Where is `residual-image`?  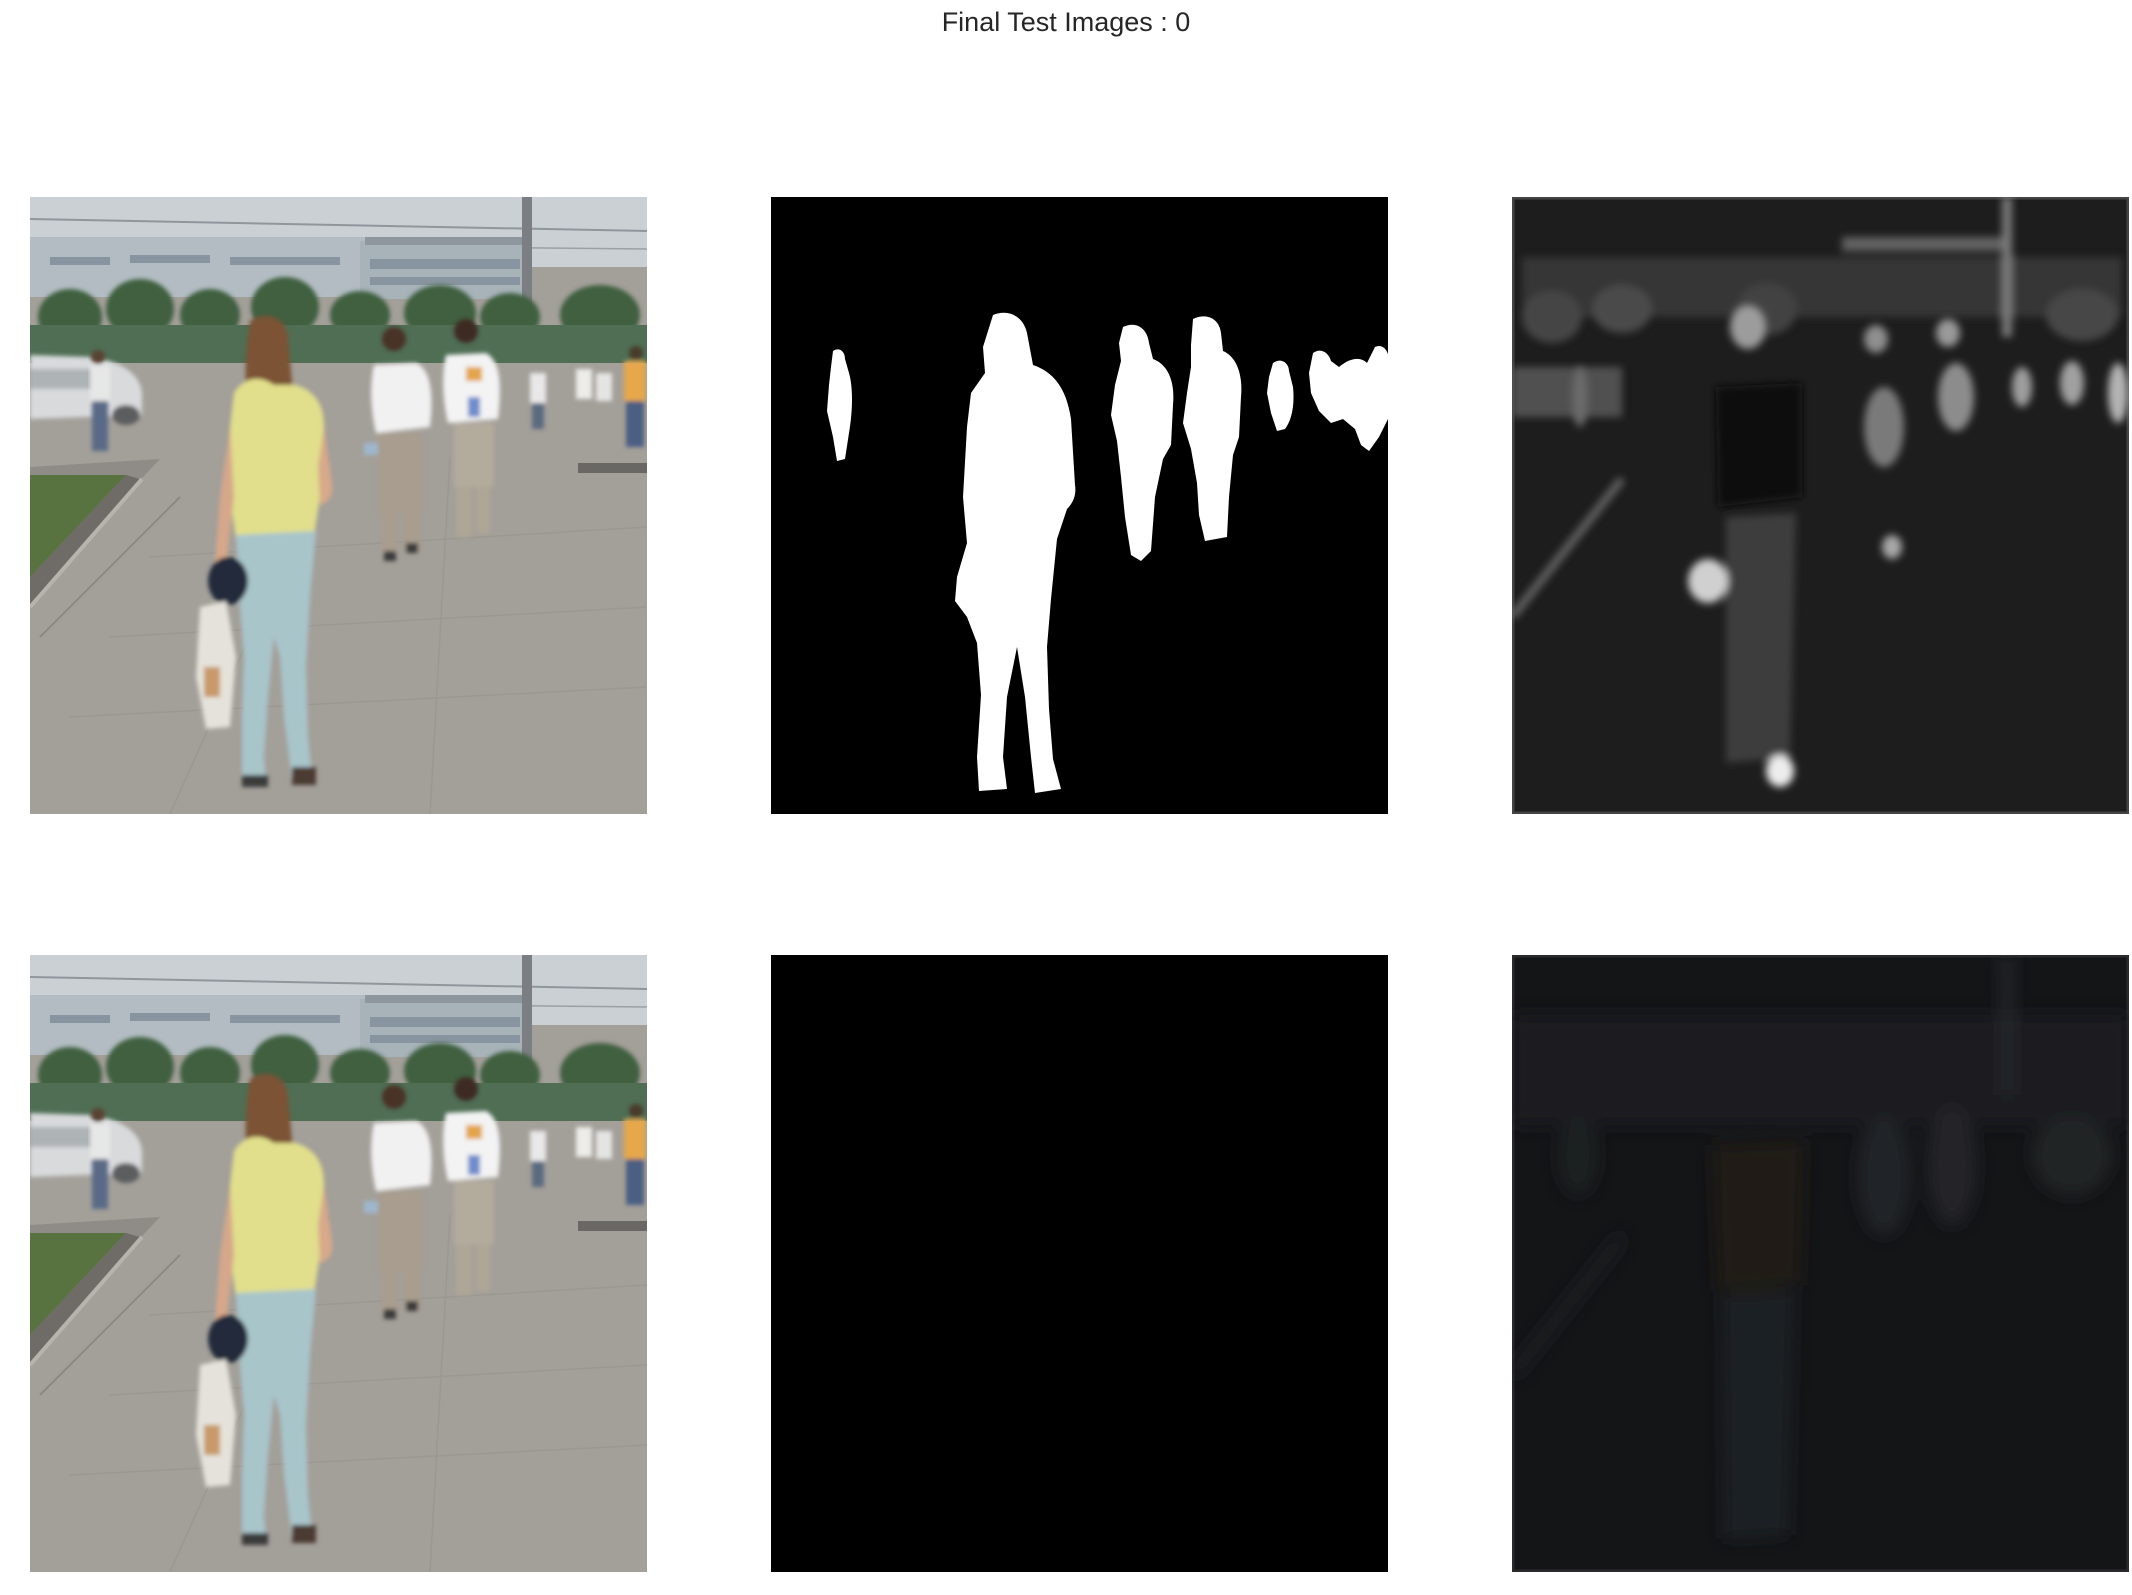
residual-image is located at coordinates (1820, 1263).